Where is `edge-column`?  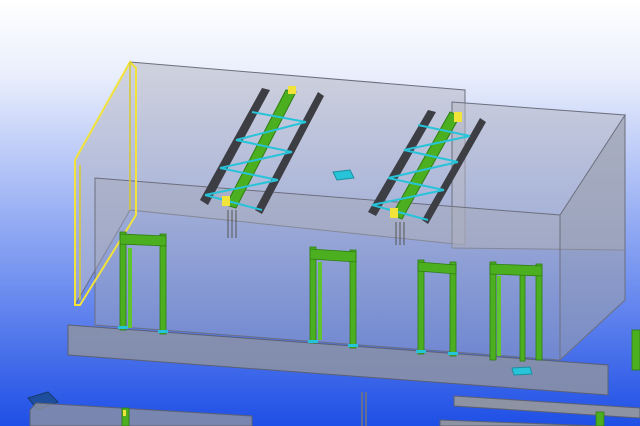 edge-column is located at coordinates (635, 350).